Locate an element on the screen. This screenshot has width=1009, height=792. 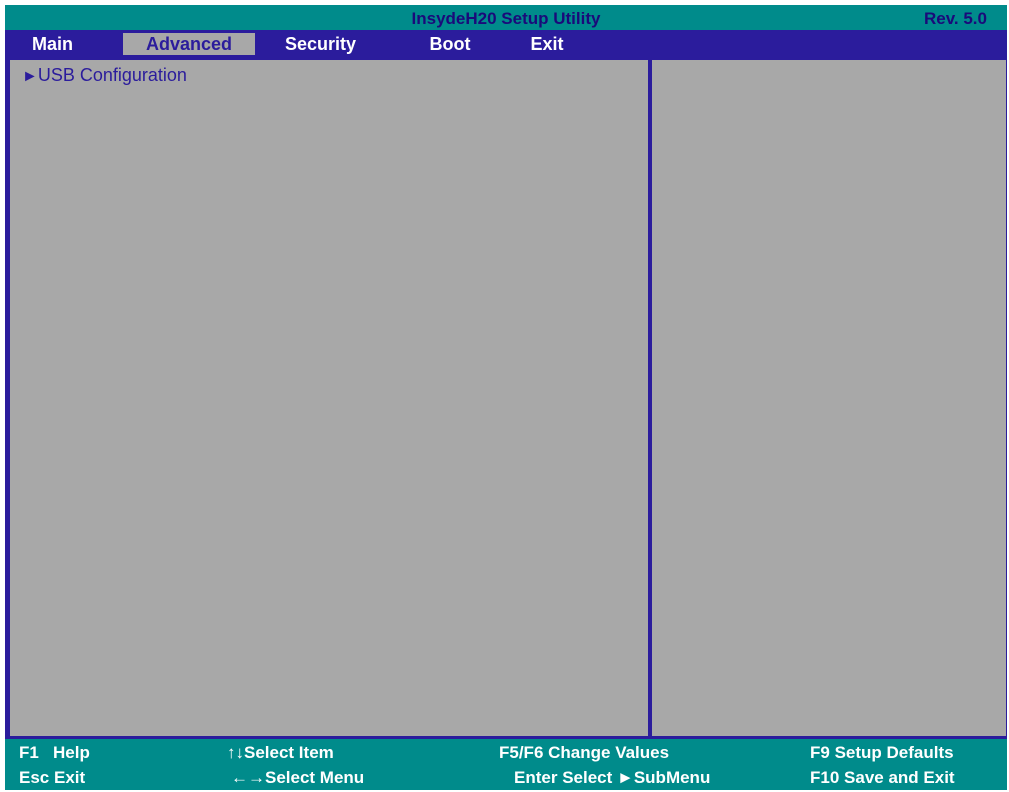
tab-exit: Exit is located at coordinates (547, 44).